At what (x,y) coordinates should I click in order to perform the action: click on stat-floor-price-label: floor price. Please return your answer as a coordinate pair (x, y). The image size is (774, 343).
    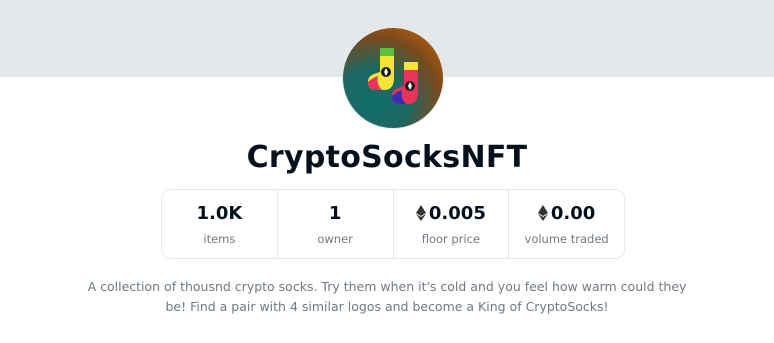
    Looking at the image, I should click on (451, 238).